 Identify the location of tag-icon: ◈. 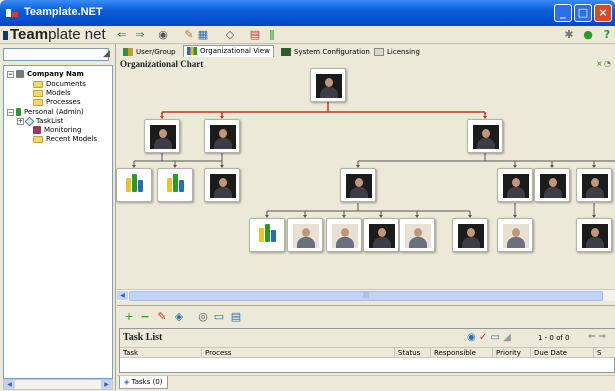
(179, 317).